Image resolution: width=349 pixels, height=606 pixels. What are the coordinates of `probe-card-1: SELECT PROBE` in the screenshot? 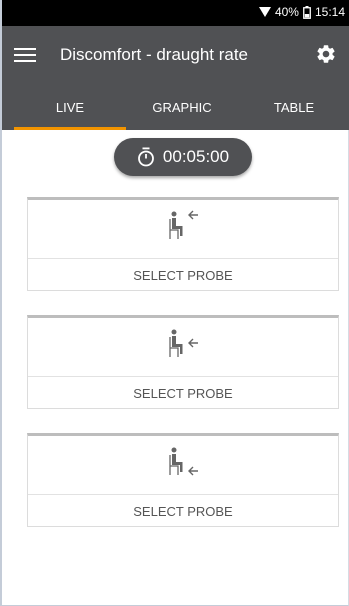 It's located at (183, 244).